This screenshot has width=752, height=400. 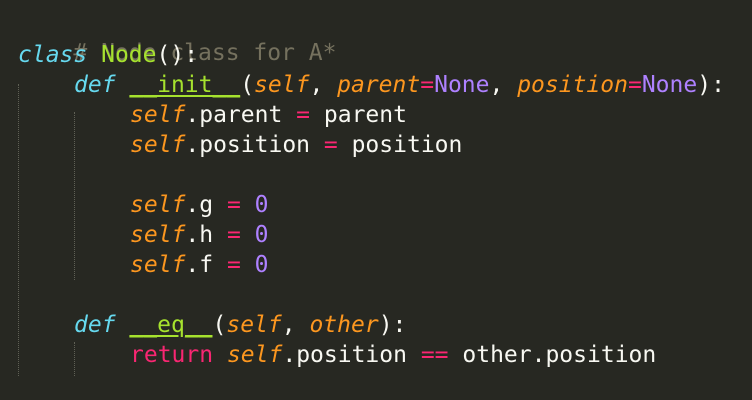 I want to click on punctuation: ():, so click(x=177, y=55).